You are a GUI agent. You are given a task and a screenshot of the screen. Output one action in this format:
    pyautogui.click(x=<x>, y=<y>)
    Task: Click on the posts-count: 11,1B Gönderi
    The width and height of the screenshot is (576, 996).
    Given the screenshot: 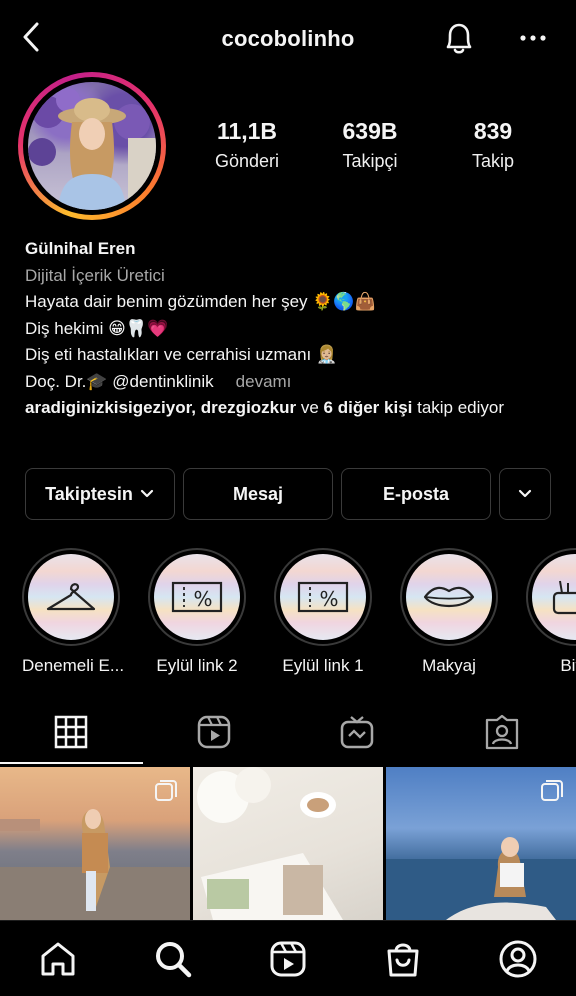 What is the action you would take?
    pyautogui.click(x=247, y=145)
    